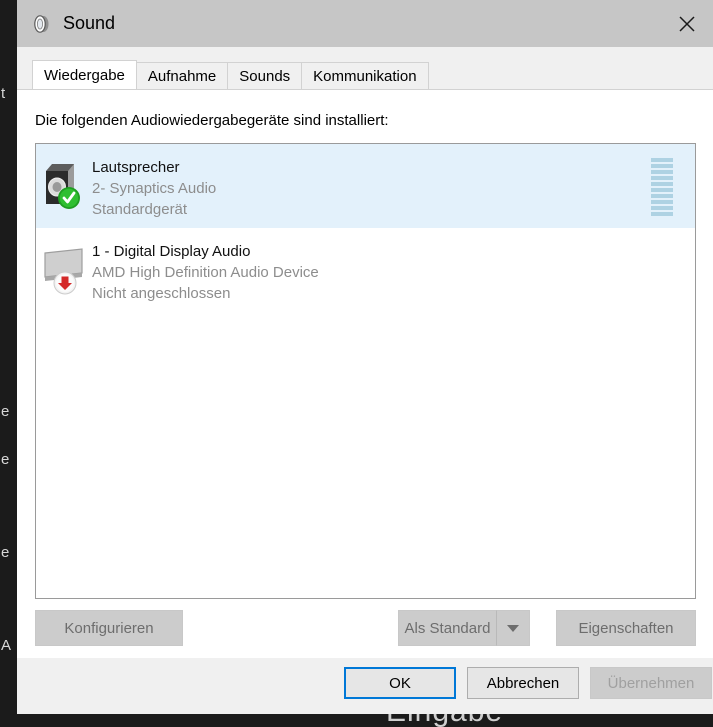 This screenshot has width=713, height=727. Describe the element at coordinates (626, 628) in the screenshot. I see `properties-button: Eigenschaften` at that location.